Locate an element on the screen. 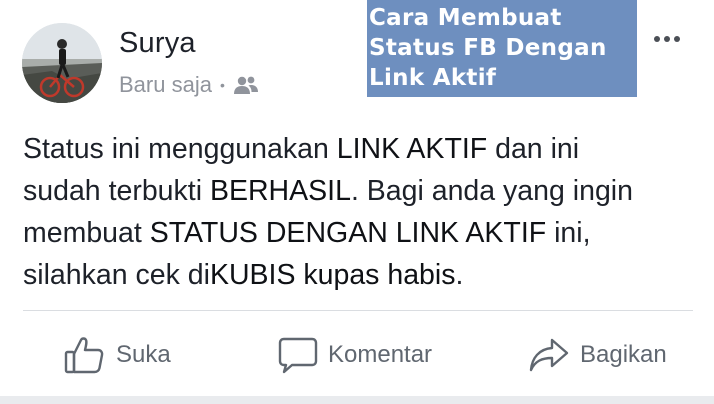  like-button: Suka is located at coordinates (117, 355).